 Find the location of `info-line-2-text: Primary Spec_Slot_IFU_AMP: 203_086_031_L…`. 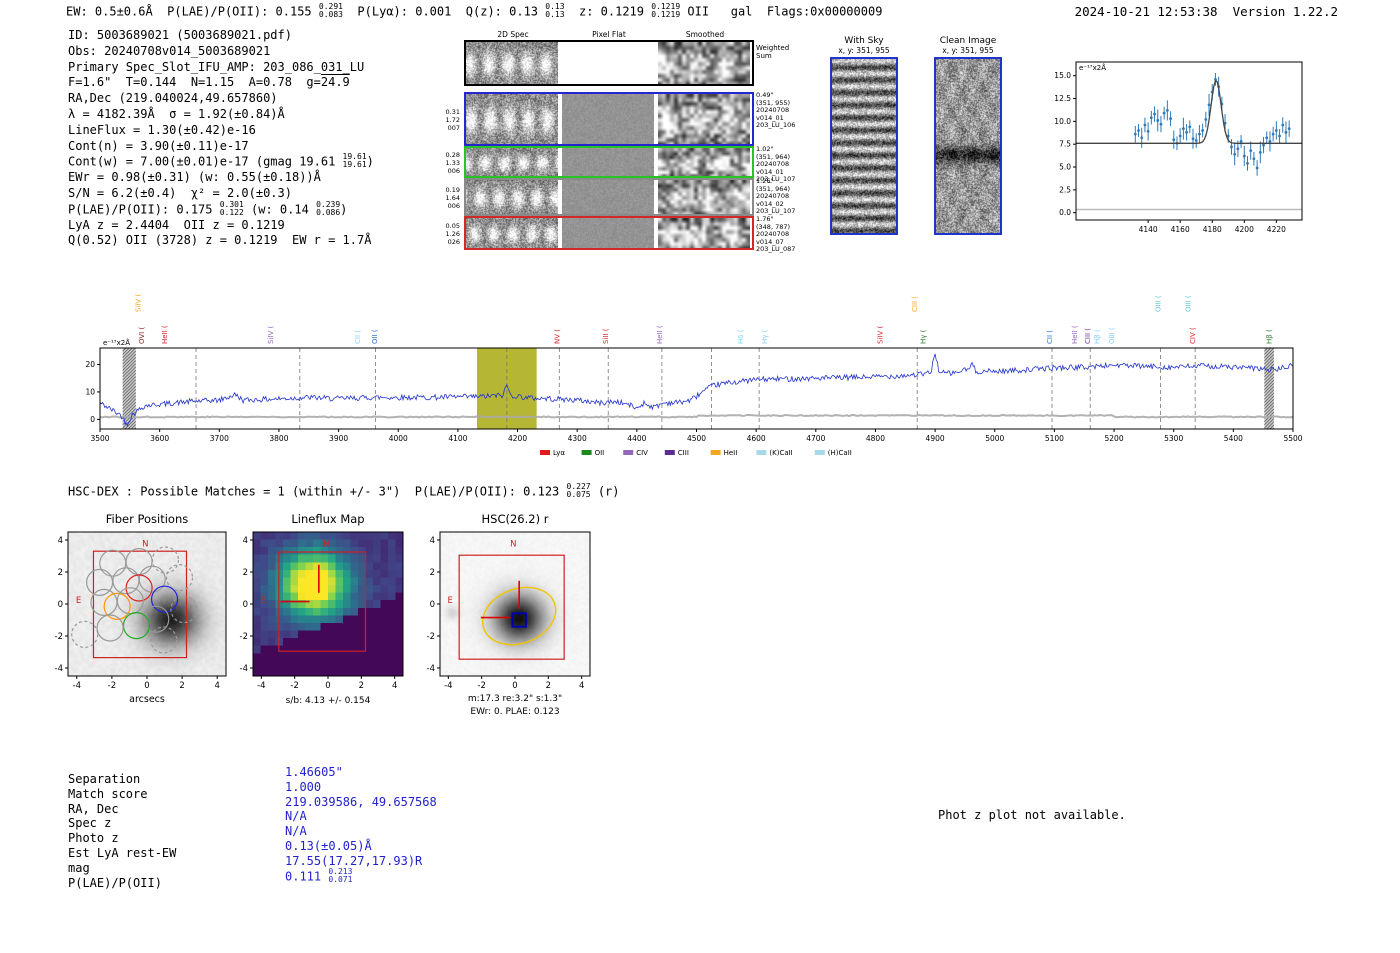

info-line-2-text: Primary Spec_Slot_IFU_AMP: 203_086_031_L… is located at coordinates (216, 66).